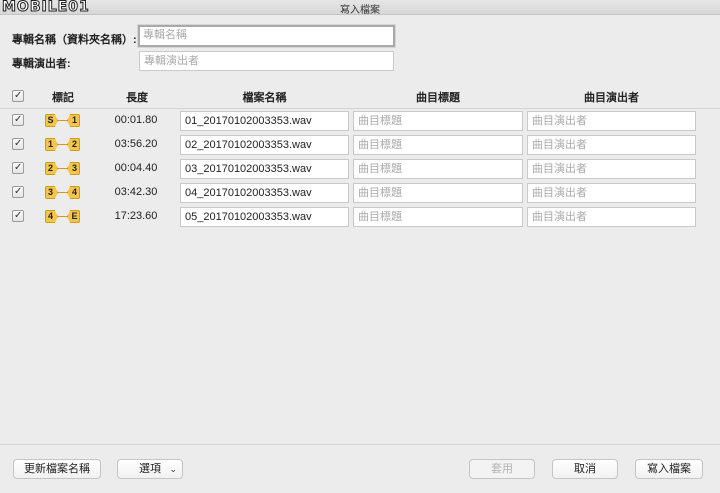 Image resolution: width=720 pixels, height=493 pixels. Describe the element at coordinates (264, 121) in the screenshot. I see `filename-input: 01_20170102003353.wav` at that location.